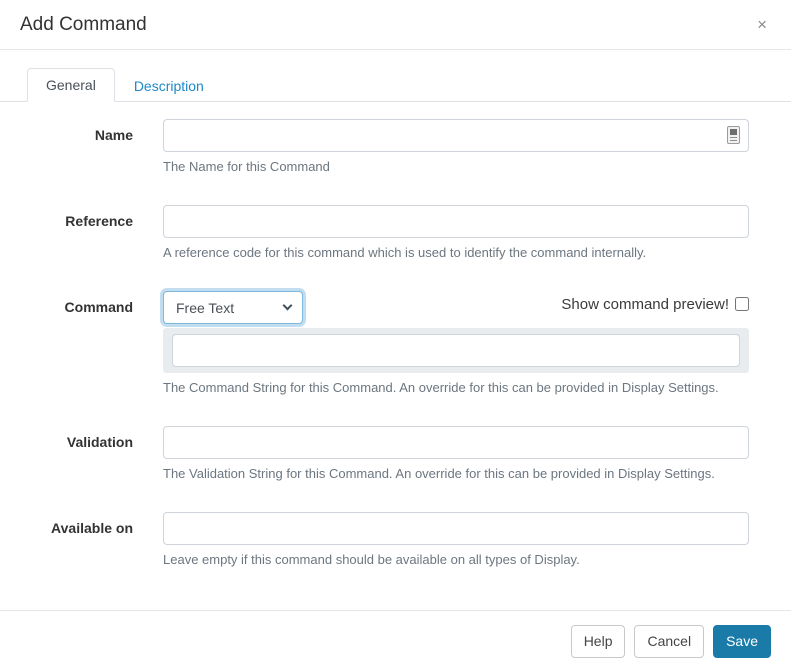 The height and width of the screenshot is (672, 791). I want to click on command-label: Command, so click(98, 307).